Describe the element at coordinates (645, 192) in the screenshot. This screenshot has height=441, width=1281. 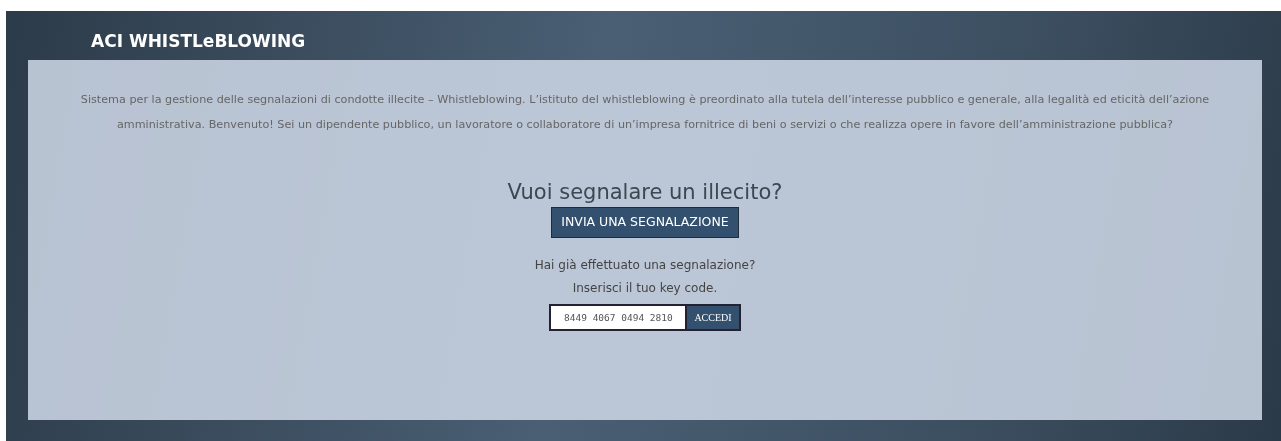
I see `report-heading: Vuoi segnalare un illecito?` at that location.